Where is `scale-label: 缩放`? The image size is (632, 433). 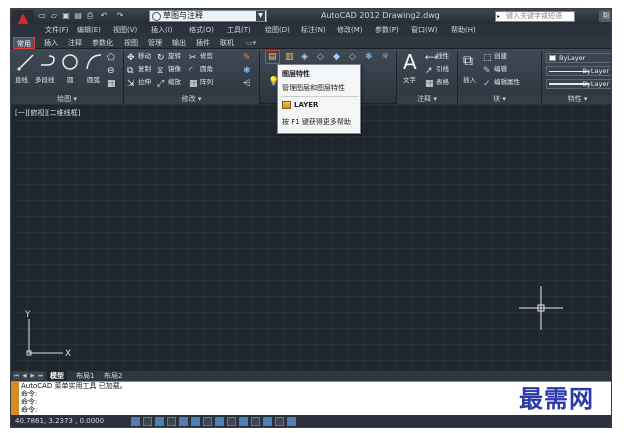 scale-label: 缩放 is located at coordinates (174, 82).